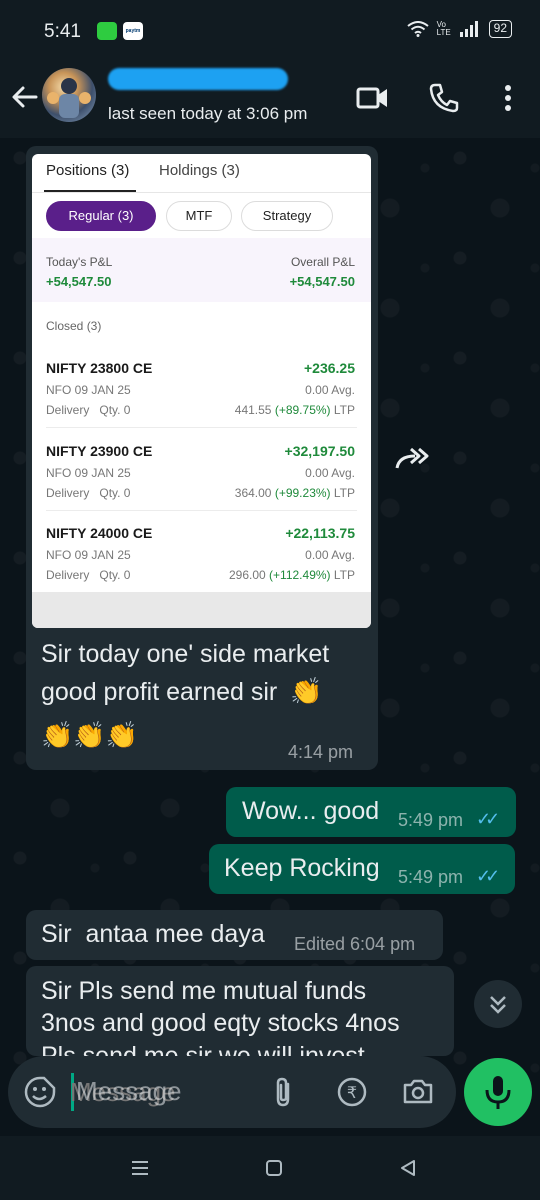  What do you see at coordinates (319, 451) in the screenshot?
I see `position-pl: +32,197.50` at bounding box center [319, 451].